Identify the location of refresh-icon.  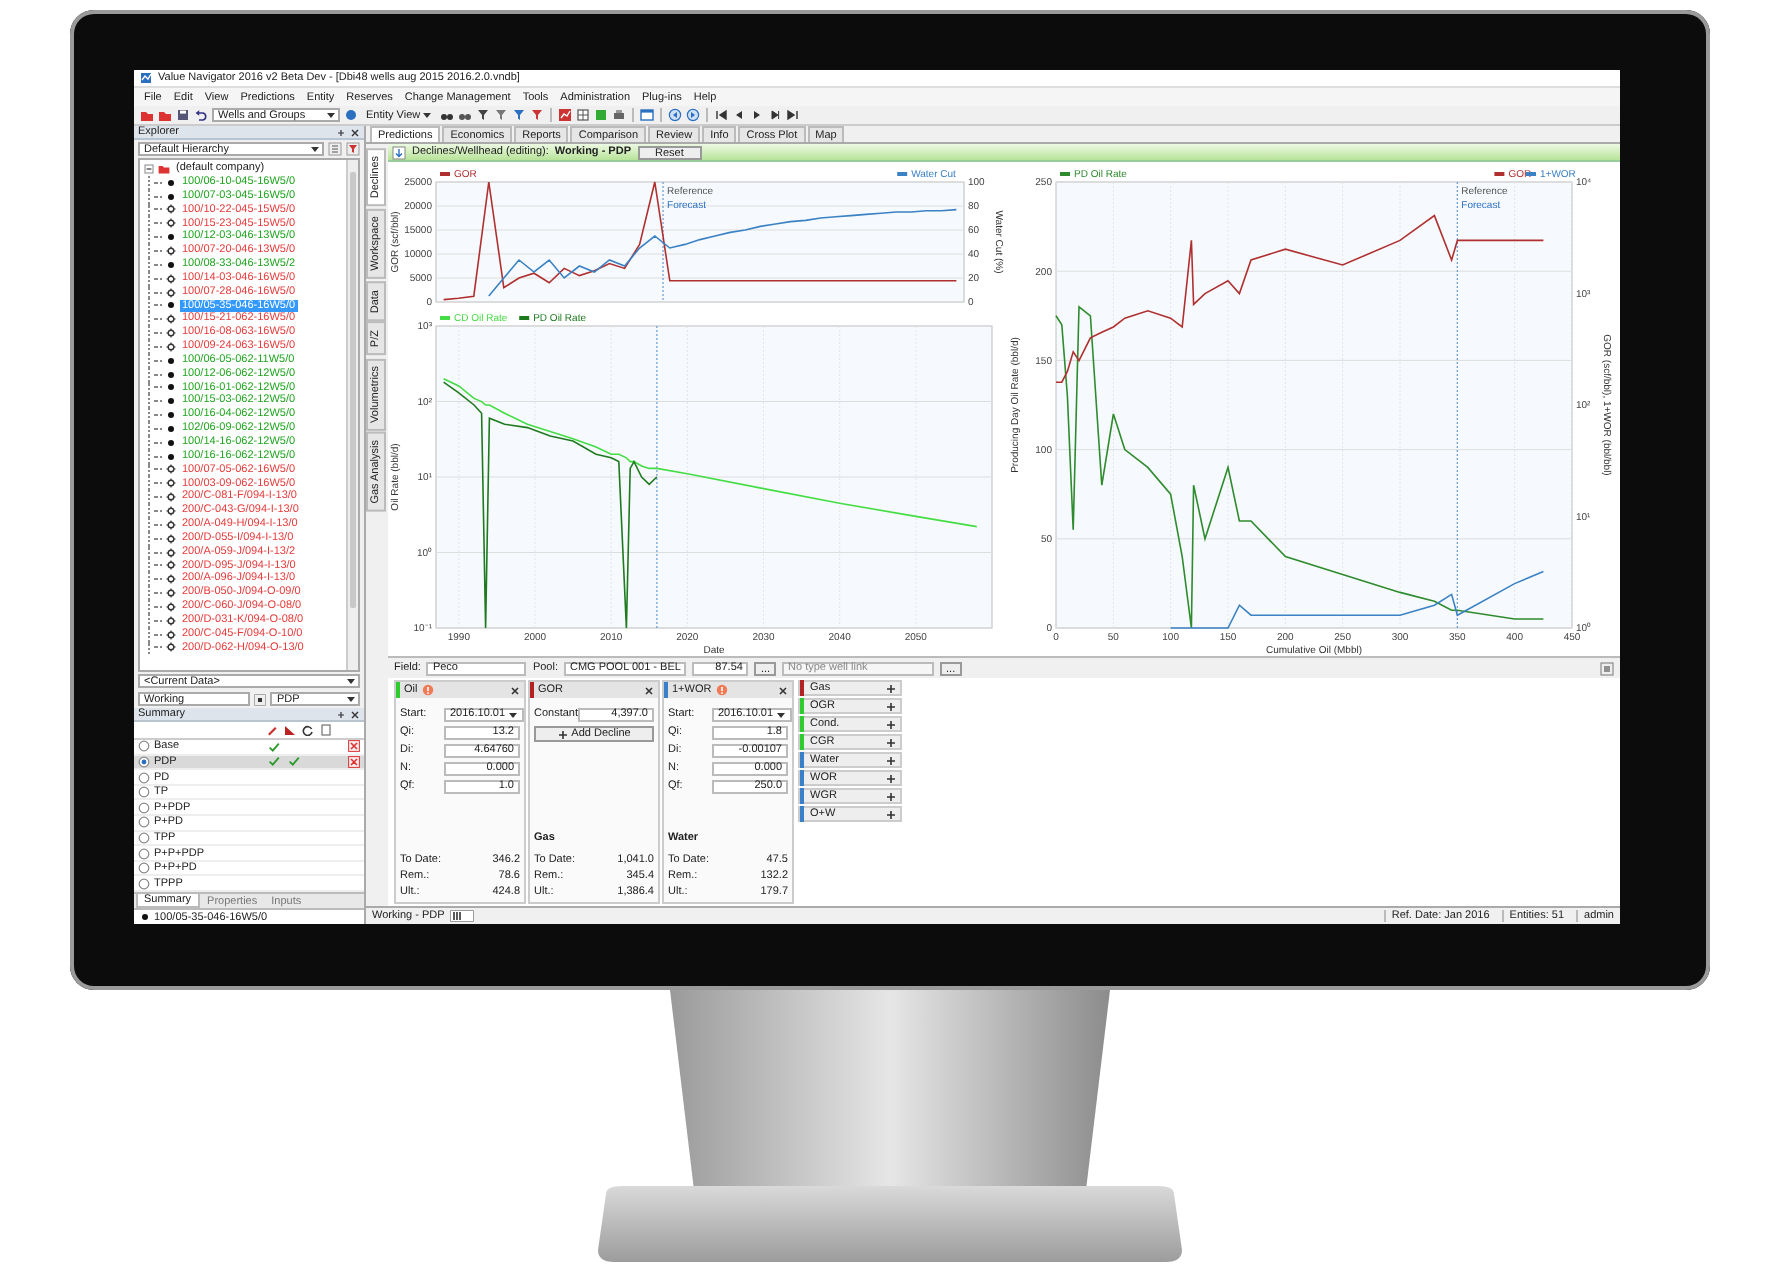
(308, 730).